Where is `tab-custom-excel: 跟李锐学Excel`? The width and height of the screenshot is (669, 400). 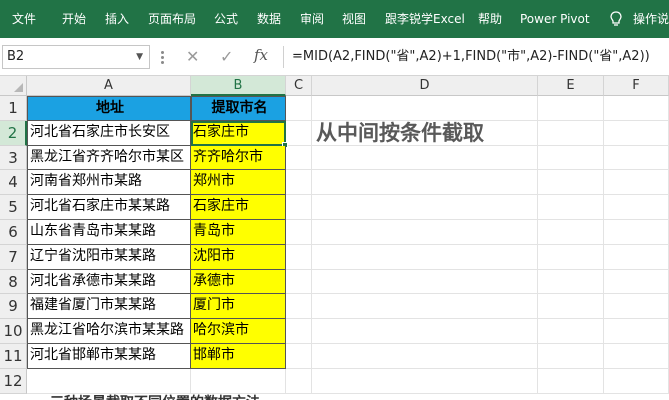 tab-custom-excel: 跟李锐学Excel is located at coordinates (425, 19).